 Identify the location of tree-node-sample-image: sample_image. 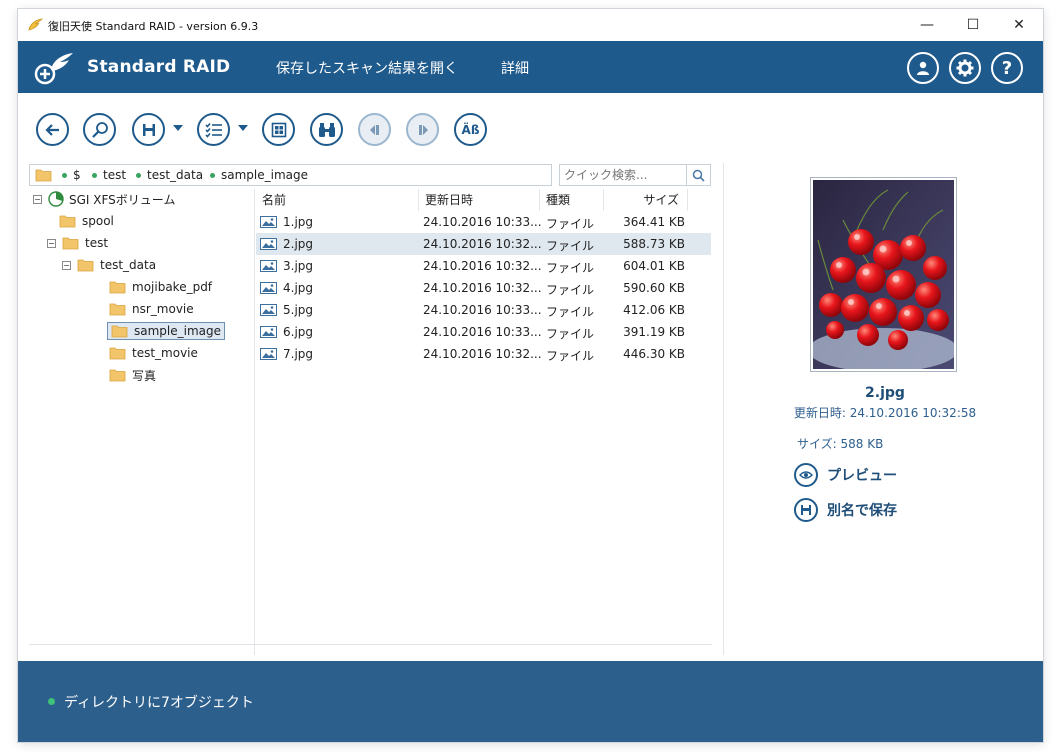
(166, 331).